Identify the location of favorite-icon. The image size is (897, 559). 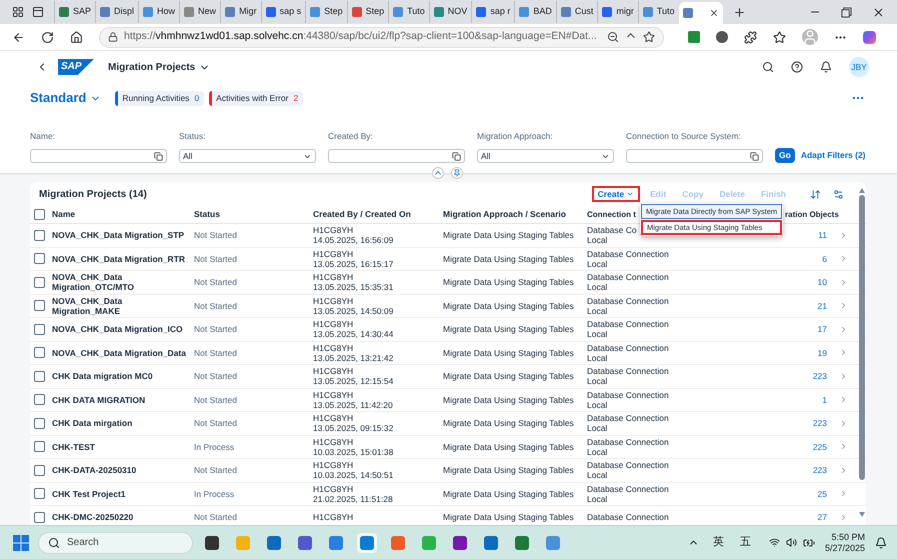
(649, 37).